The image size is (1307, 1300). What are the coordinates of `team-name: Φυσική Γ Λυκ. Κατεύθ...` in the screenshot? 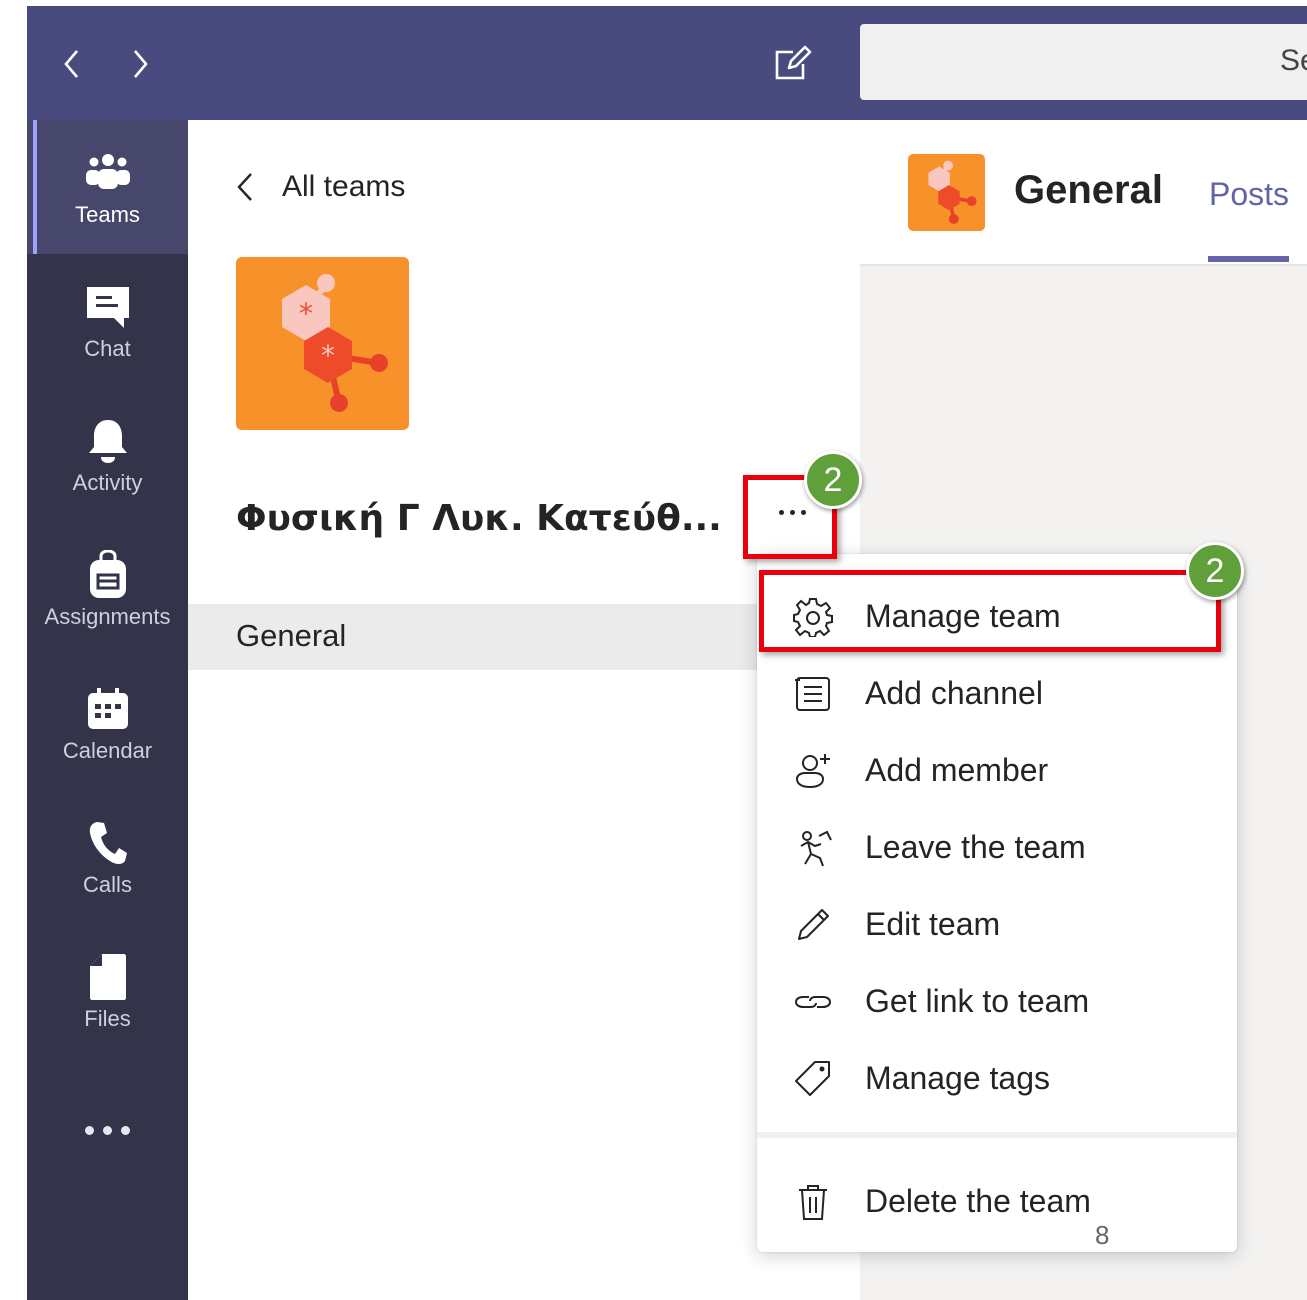 It's located at (479, 518).